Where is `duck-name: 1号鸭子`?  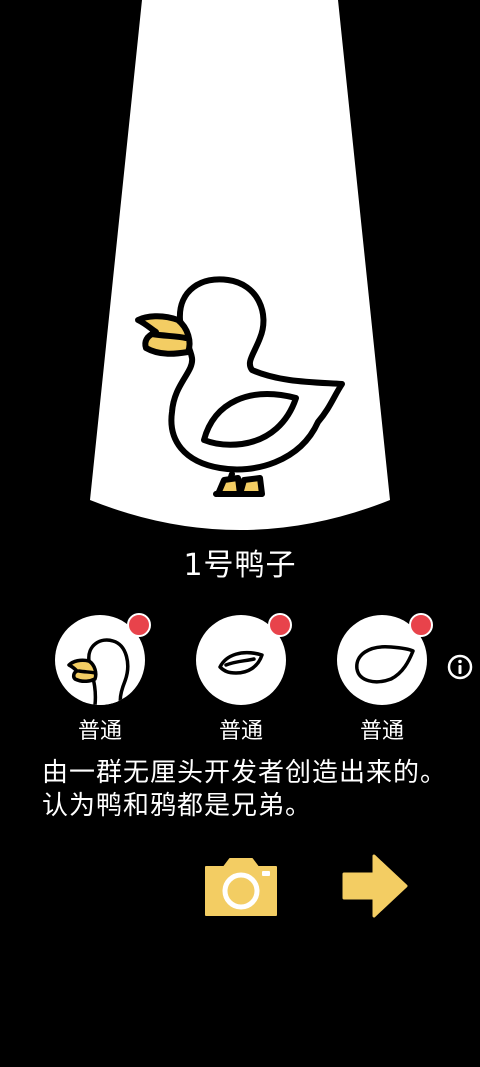
duck-name: 1号鸭子 is located at coordinates (240, 565).